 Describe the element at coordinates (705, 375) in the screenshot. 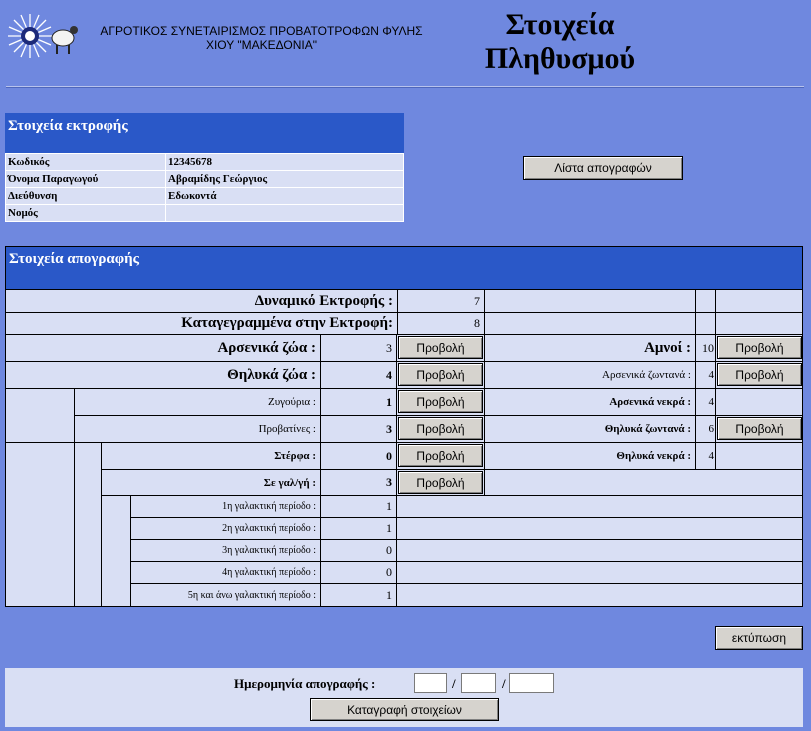

I see `male-alive-value: 4` at that location.